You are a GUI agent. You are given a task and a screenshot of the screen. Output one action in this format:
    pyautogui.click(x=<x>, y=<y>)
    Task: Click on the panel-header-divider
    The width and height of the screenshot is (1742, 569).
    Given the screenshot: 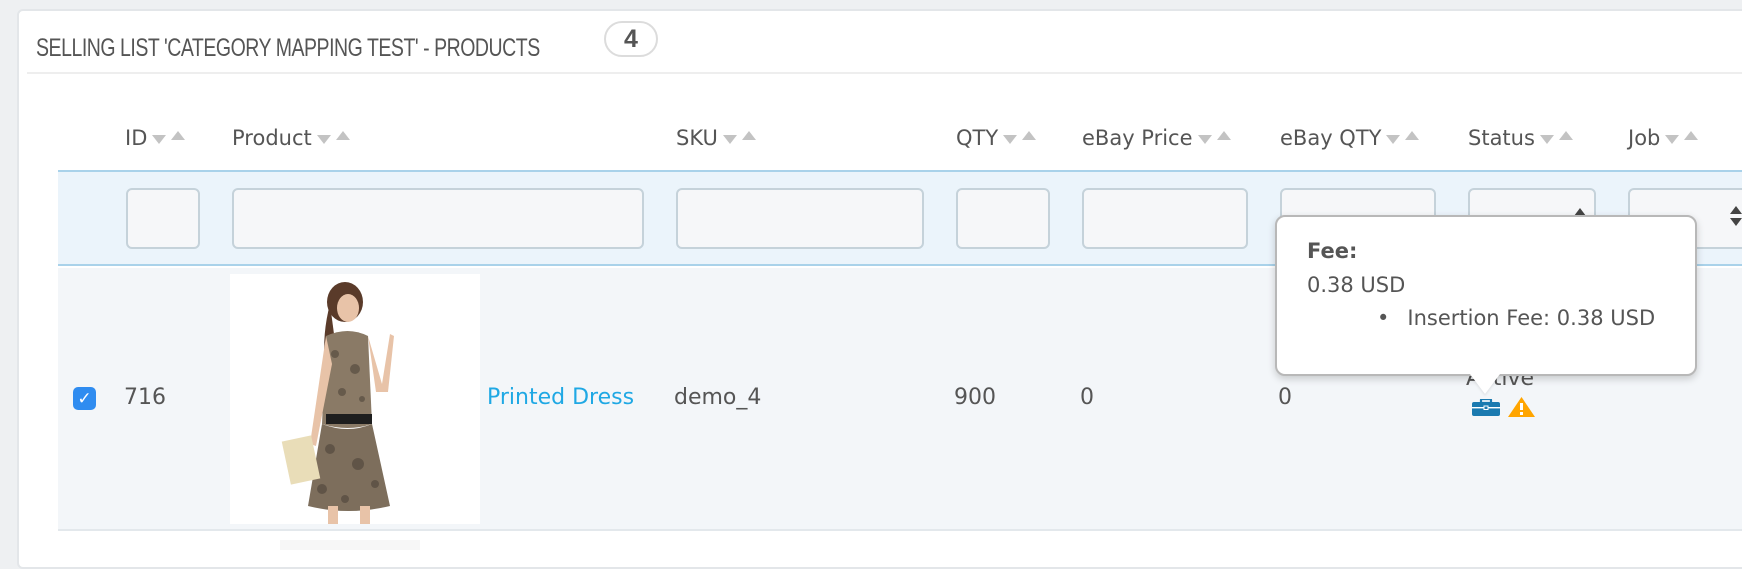 What is the action you would take?
    pyautogui.click(x=884, y=73)
    